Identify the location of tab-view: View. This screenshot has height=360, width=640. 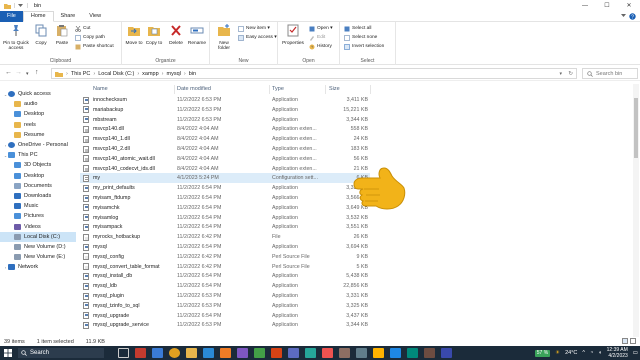
(95, 16).